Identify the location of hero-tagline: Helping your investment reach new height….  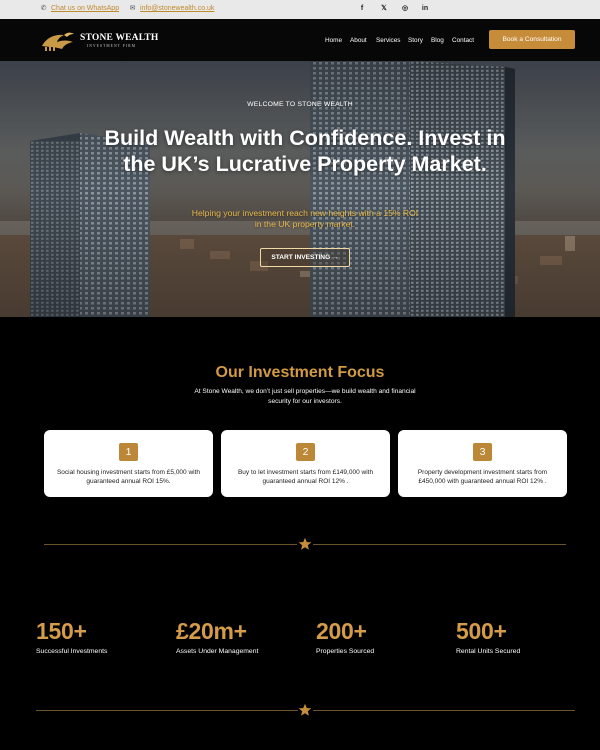
(305, 218).